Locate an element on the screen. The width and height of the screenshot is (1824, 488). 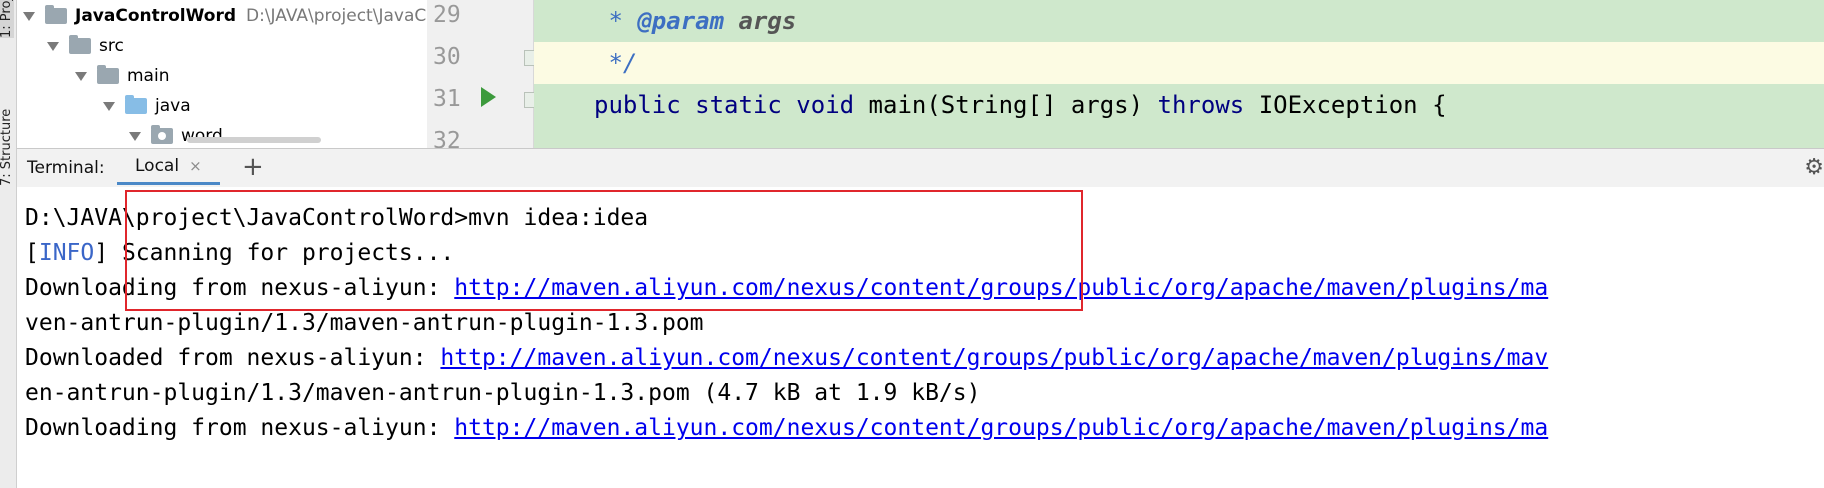
terminal-header: Terminal: Local × + ⚙ is located at coordinates (920, 168).